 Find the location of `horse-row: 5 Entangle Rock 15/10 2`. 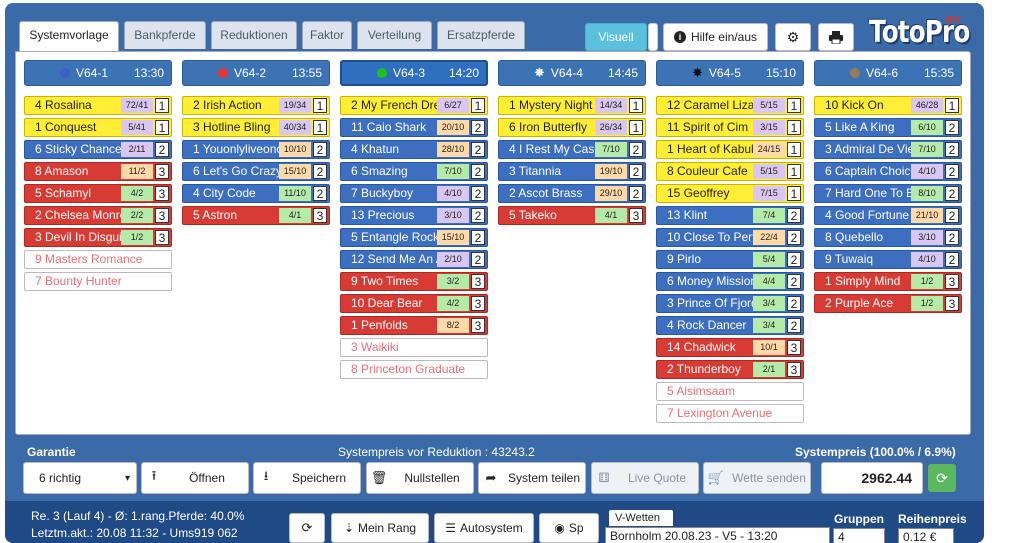

horse-row: 5 Entangle Rock 15/10 2 is located at coordinates (414, 237).